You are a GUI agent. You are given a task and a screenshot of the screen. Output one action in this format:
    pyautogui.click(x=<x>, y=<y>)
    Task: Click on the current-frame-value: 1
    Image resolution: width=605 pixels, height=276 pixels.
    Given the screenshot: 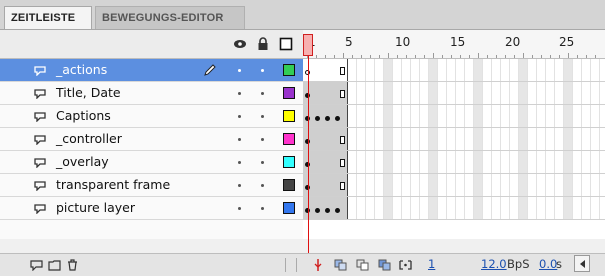 What is the action you would take?
    pyautogui.click(x=431, y=264)
    